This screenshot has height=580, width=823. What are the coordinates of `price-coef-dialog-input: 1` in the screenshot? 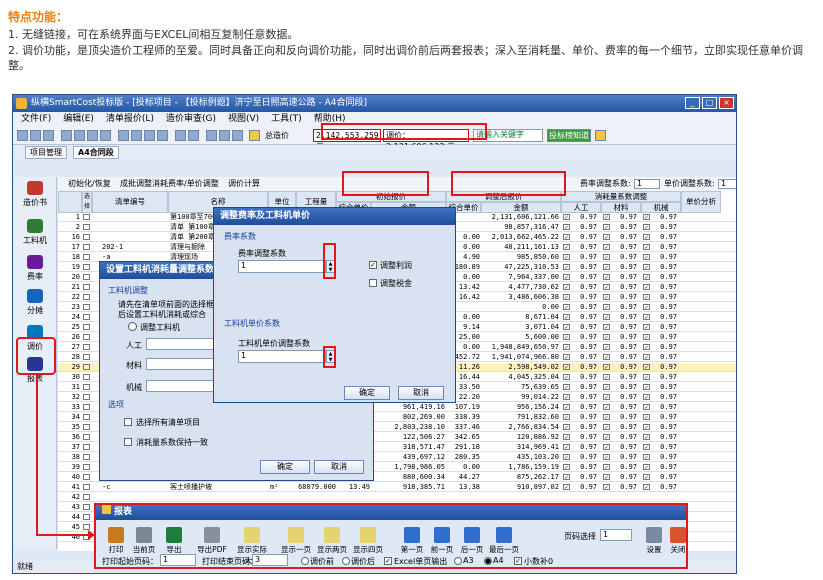 It's located at (282, 356).